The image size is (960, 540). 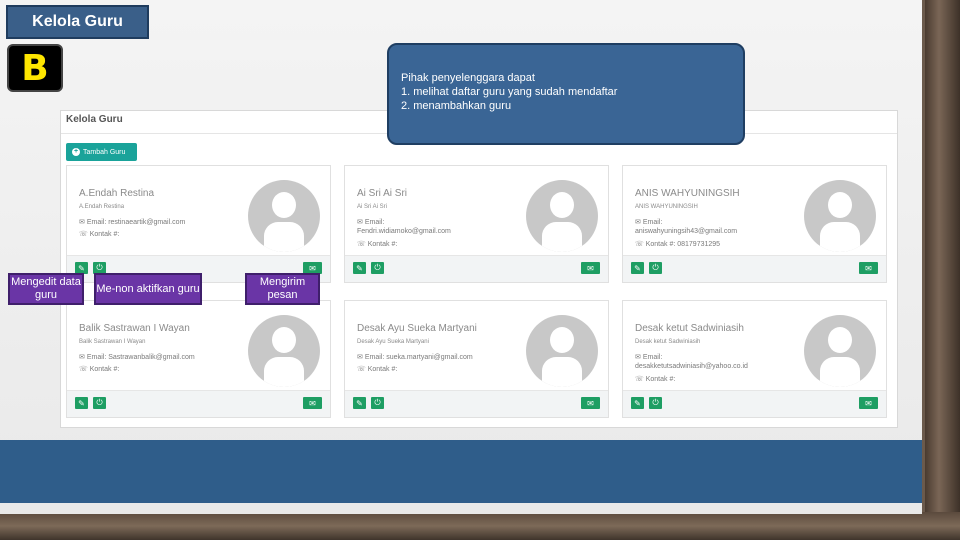 I want to click on teacher-subname: Ai Sri Ai Sri, so click(x=372, y=207).